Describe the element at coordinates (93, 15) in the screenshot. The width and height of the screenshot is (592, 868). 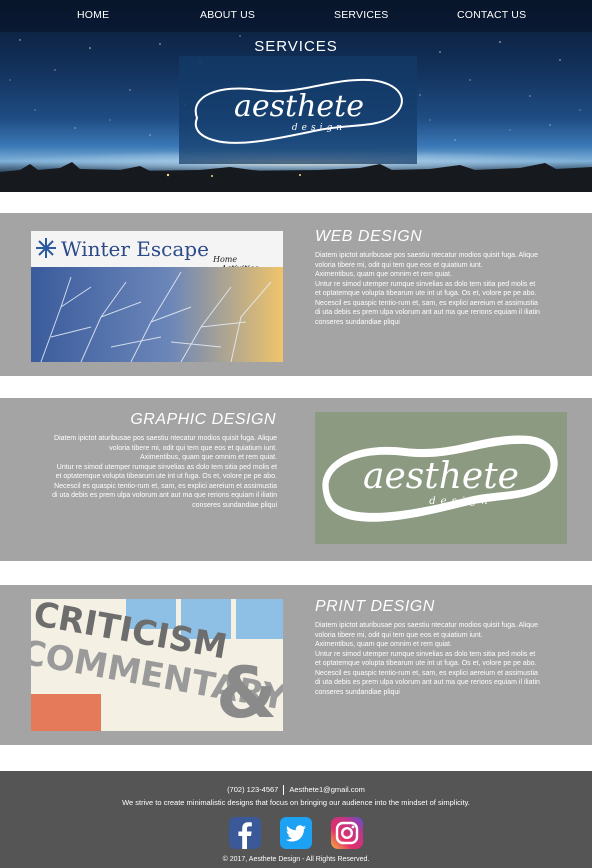
I see `nav-home-link: HOME` at that location.